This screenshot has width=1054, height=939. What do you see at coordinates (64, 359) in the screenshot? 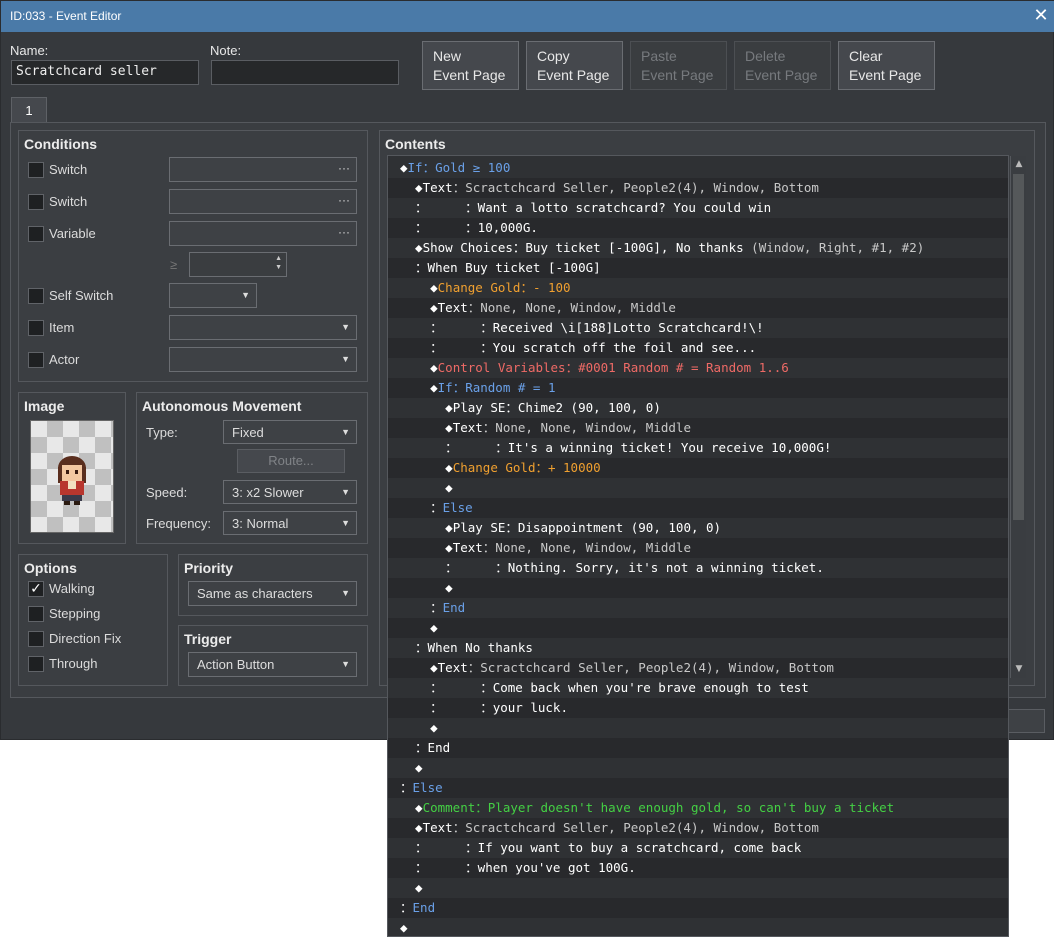
I see `actor-label: Actor` at bounding box center [64, 359].